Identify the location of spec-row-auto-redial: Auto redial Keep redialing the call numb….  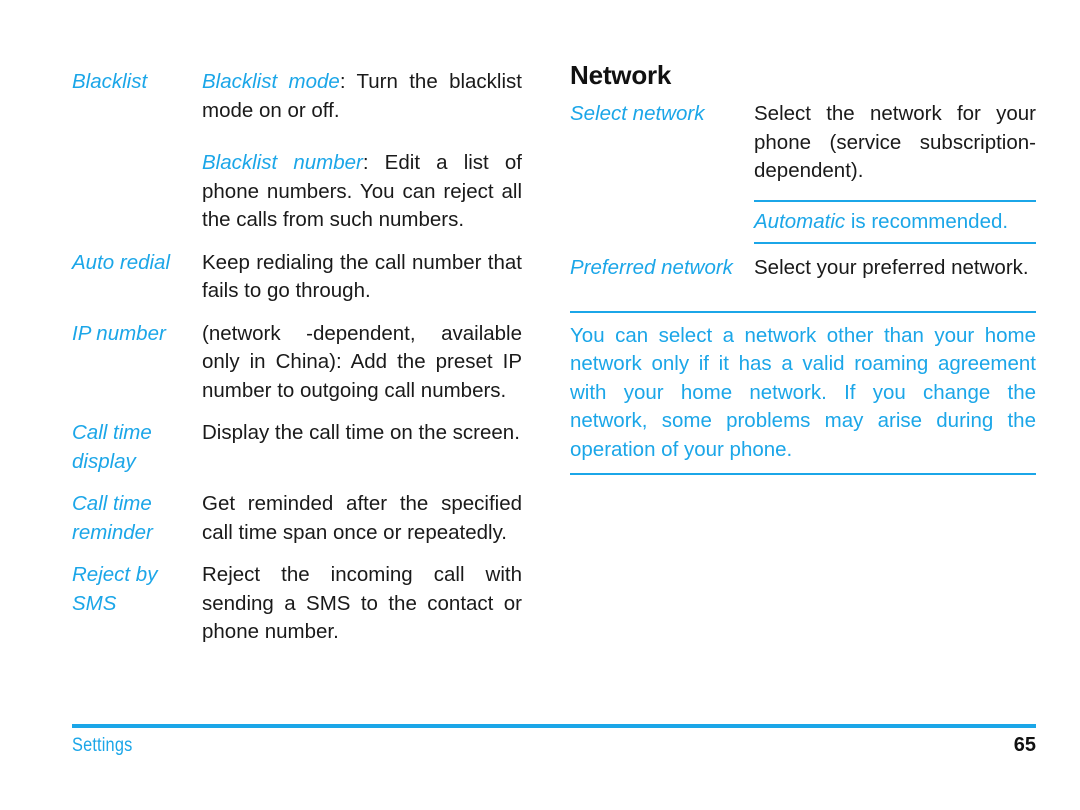
(297, 277).